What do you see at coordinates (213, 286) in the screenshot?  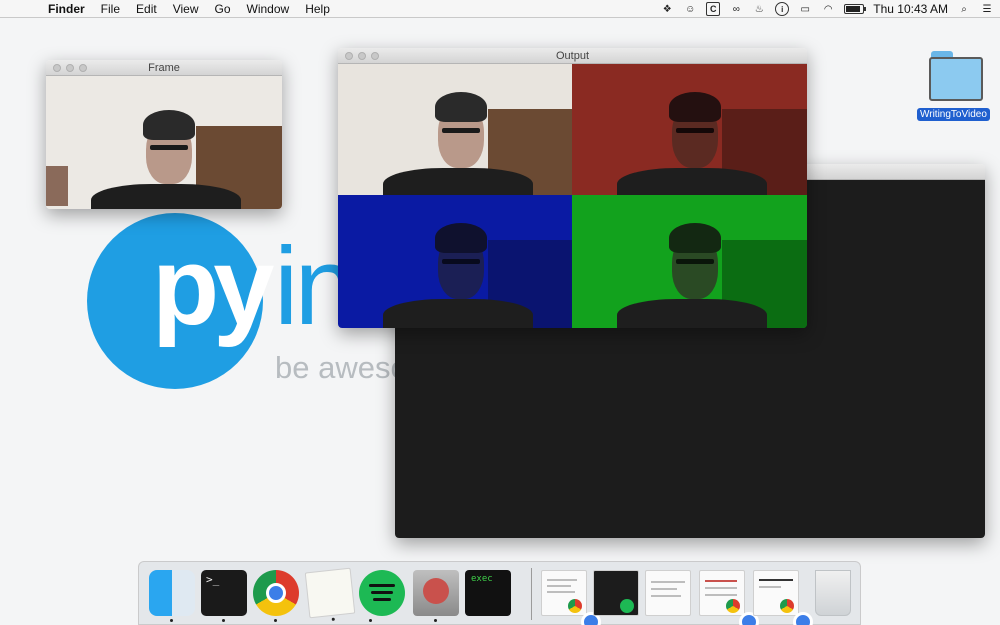 I see `logo-wordmark-py: py` at bounding box center [213, 286].